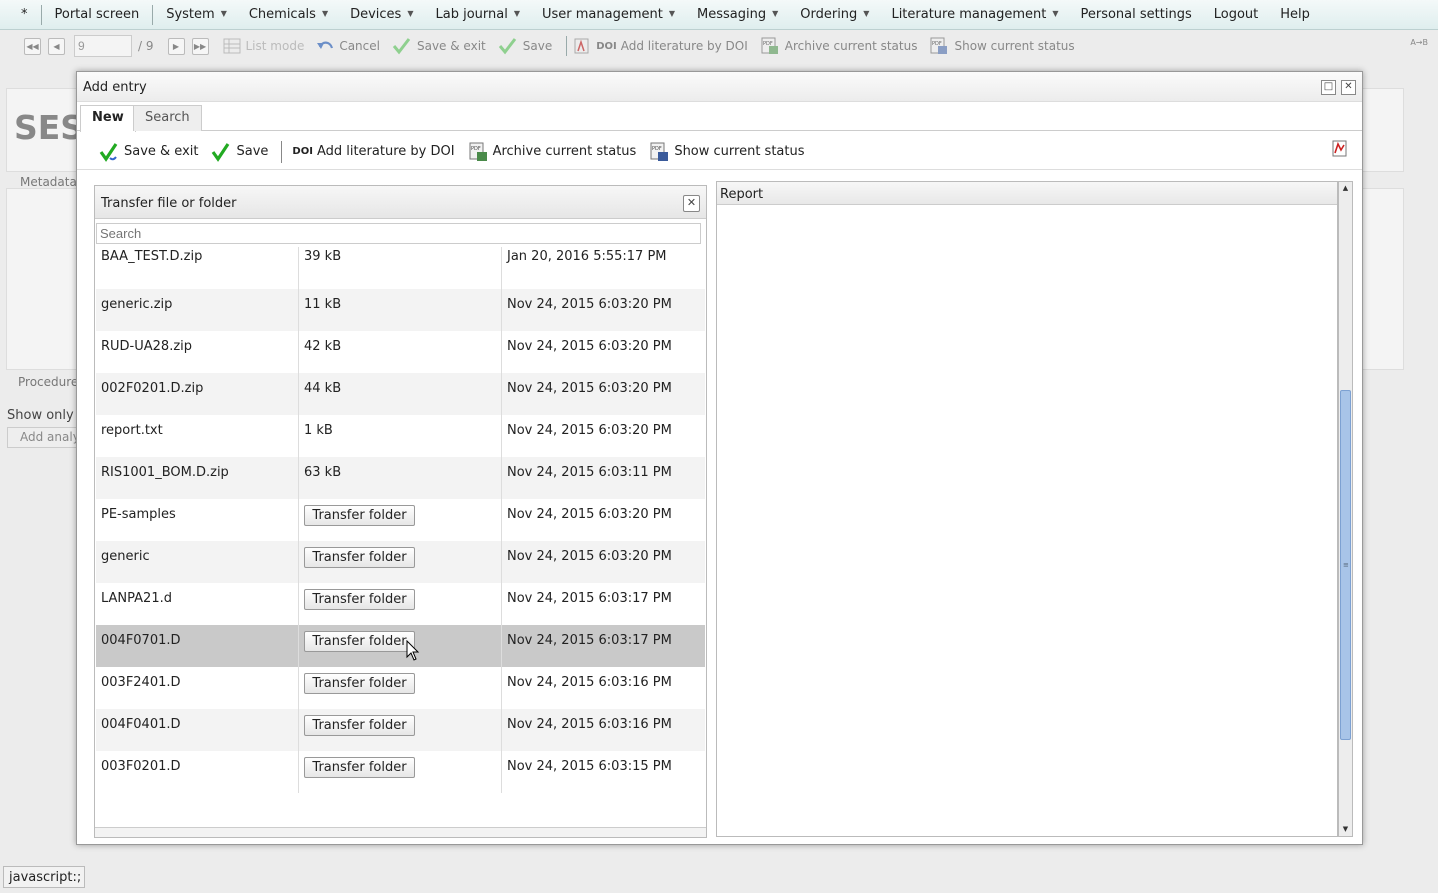 This screenshot has width=1438, height=893. What do you see at coordinates (400, 310) in the screenshot?
I see `table-row: generic.zip 11 kB Nov 24, 2015 6:03:20 PM` at bounding box center [400, 310].